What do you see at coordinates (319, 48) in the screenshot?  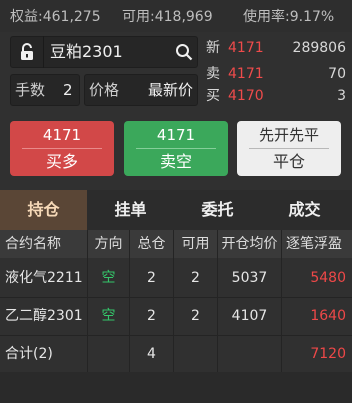 I see `quote-volume: 289806` at bounding box center [319, 48].